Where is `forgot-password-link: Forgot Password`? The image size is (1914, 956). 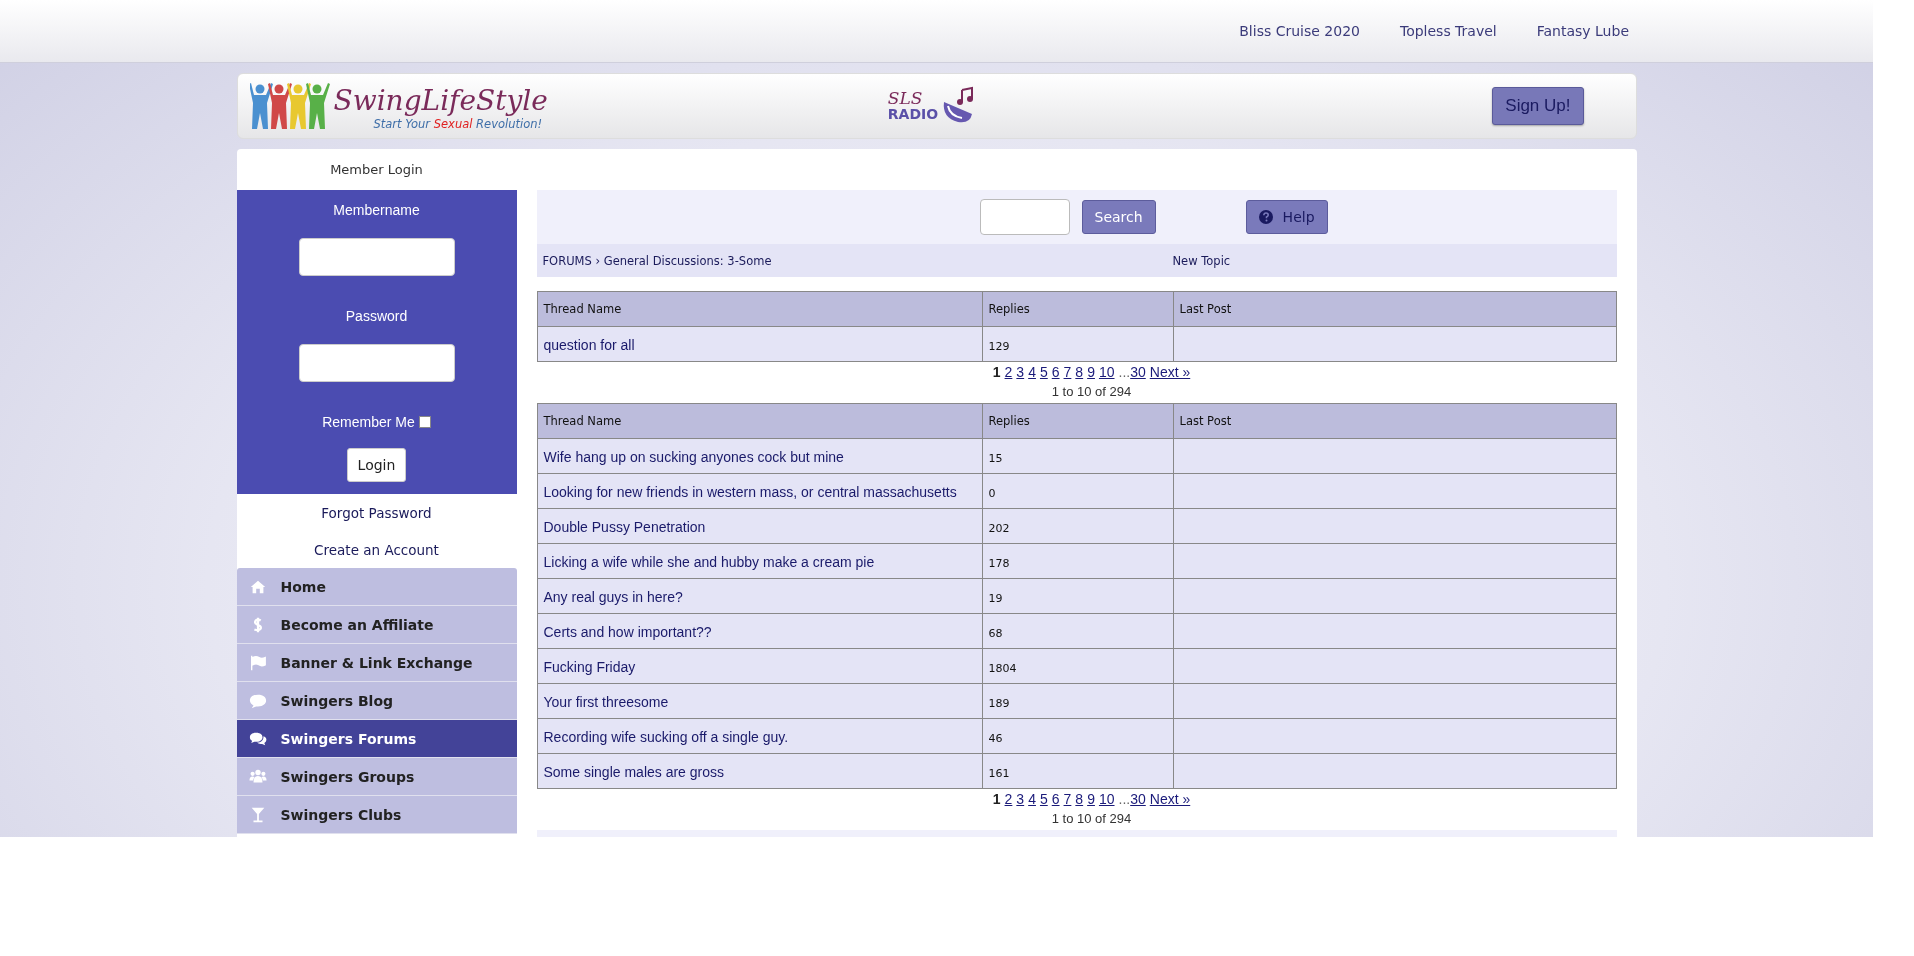 forgot-password-link: Forgot Password is located at coordinates (376, 512).